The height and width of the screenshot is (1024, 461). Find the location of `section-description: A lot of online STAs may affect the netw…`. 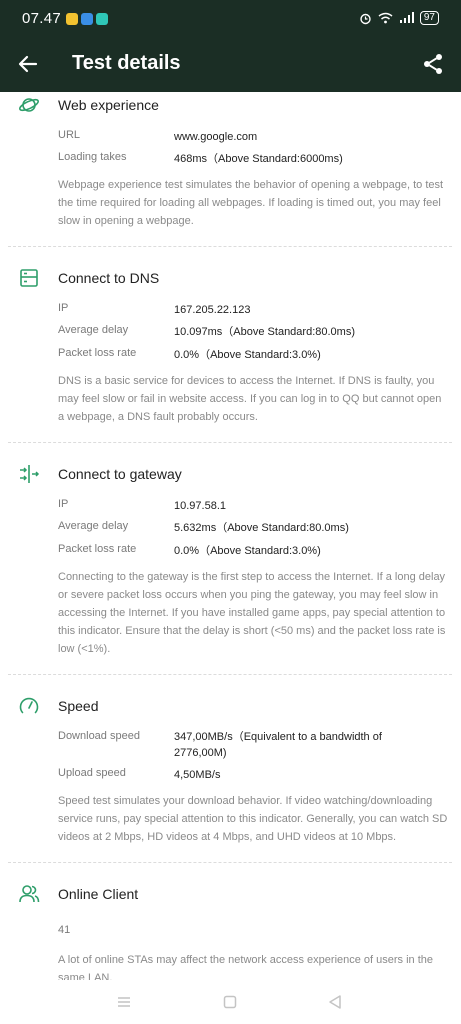

section-description: A lot of online STAs may affect the netw… is located at coordinates (246, 967).